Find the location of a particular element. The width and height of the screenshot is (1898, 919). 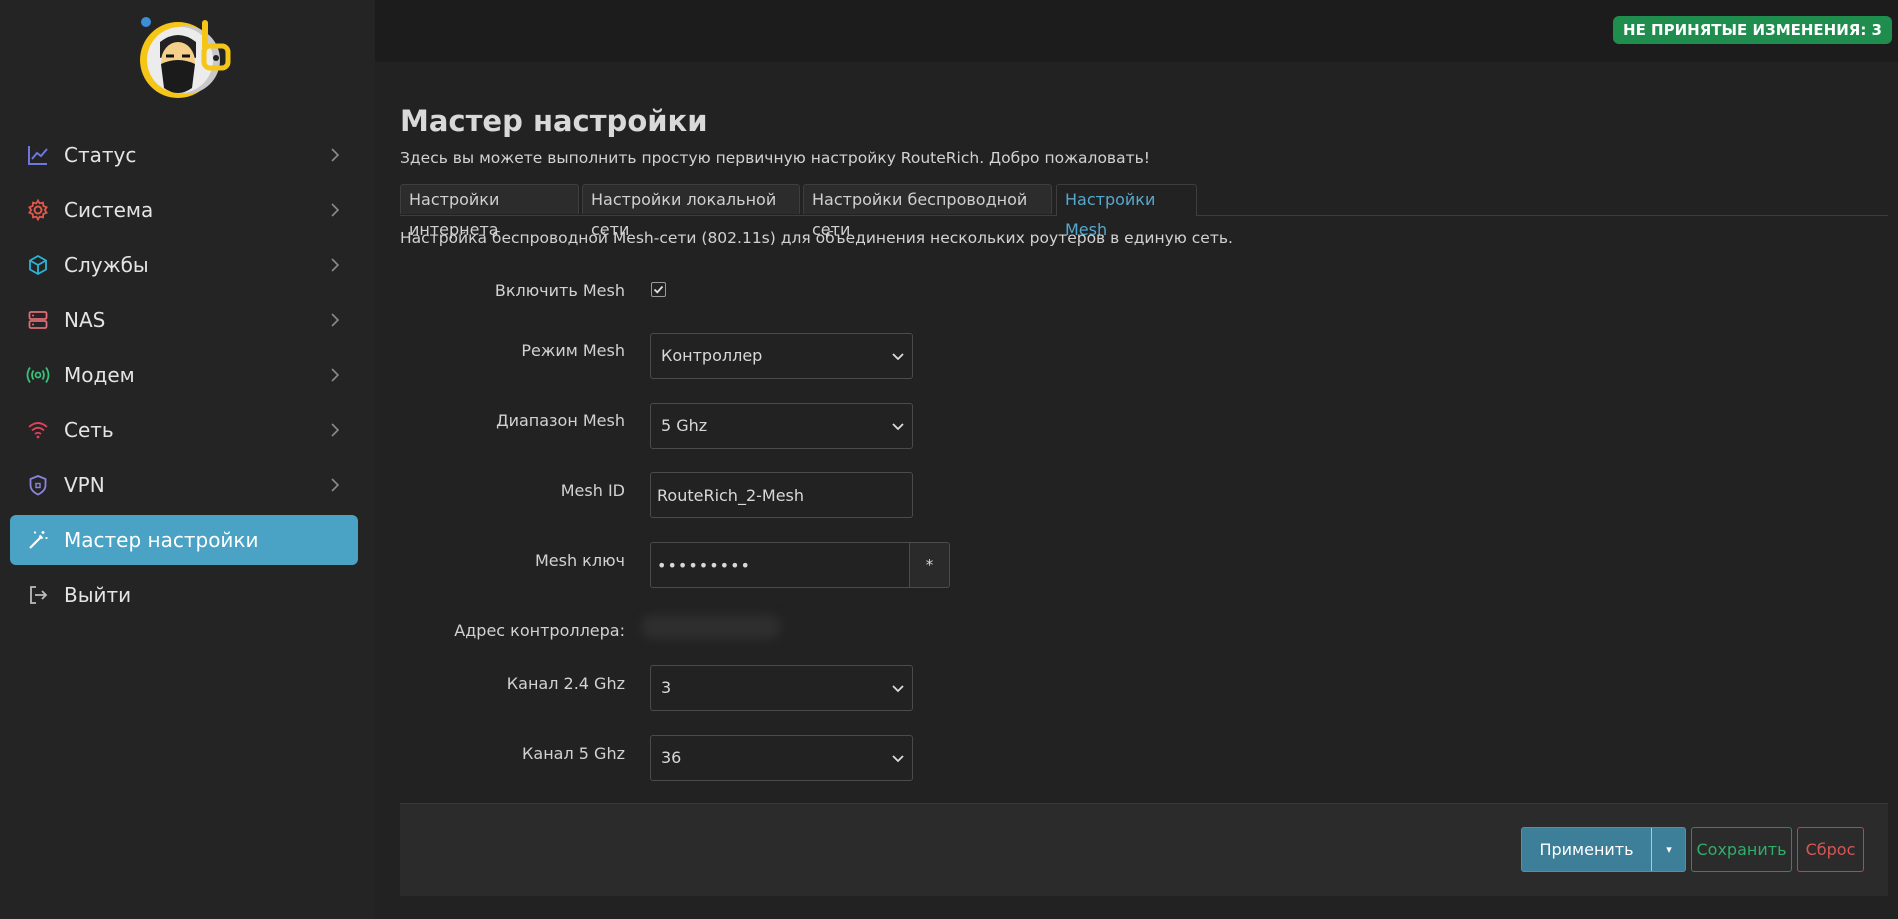

reveal-password-button: * is located at coordinates (929, 565).